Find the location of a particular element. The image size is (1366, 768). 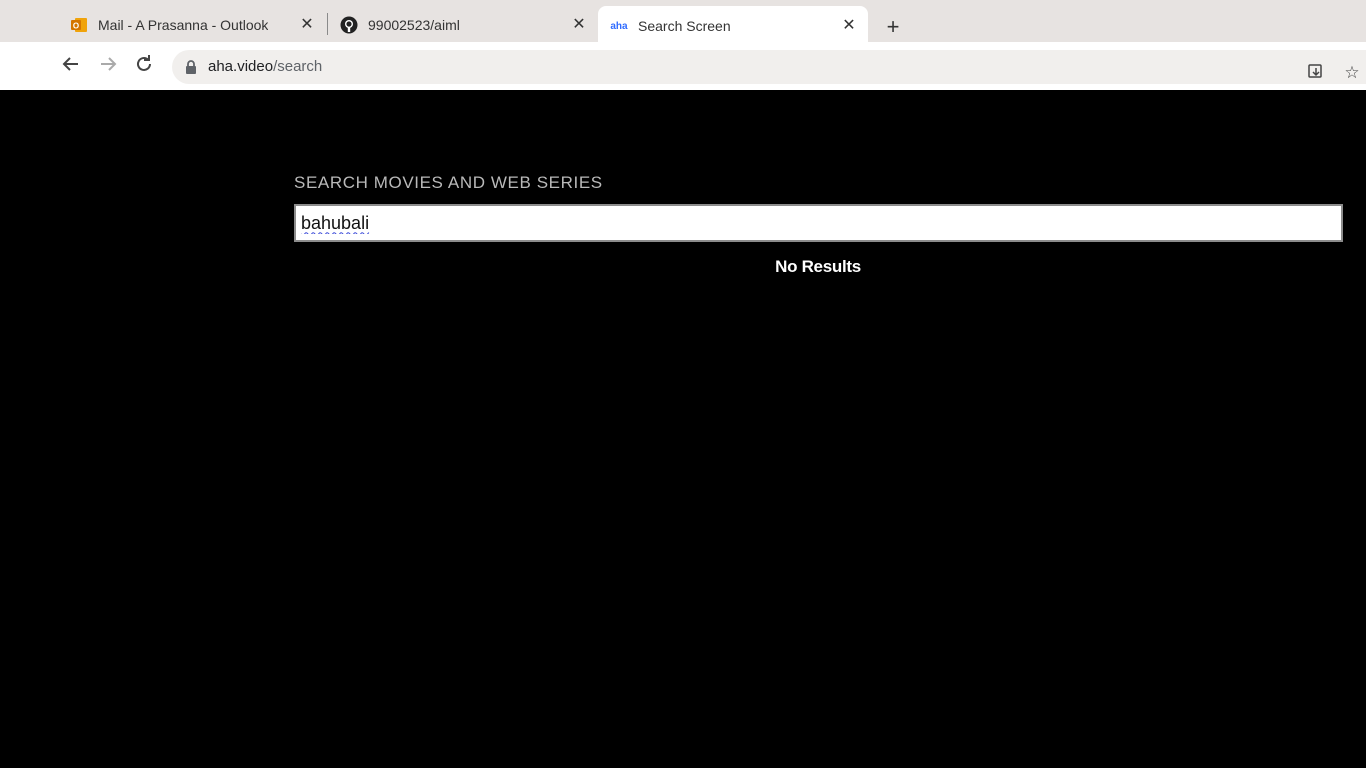

tab-github: 99002523/aiml ✕ is located at coordinates (464, 25).